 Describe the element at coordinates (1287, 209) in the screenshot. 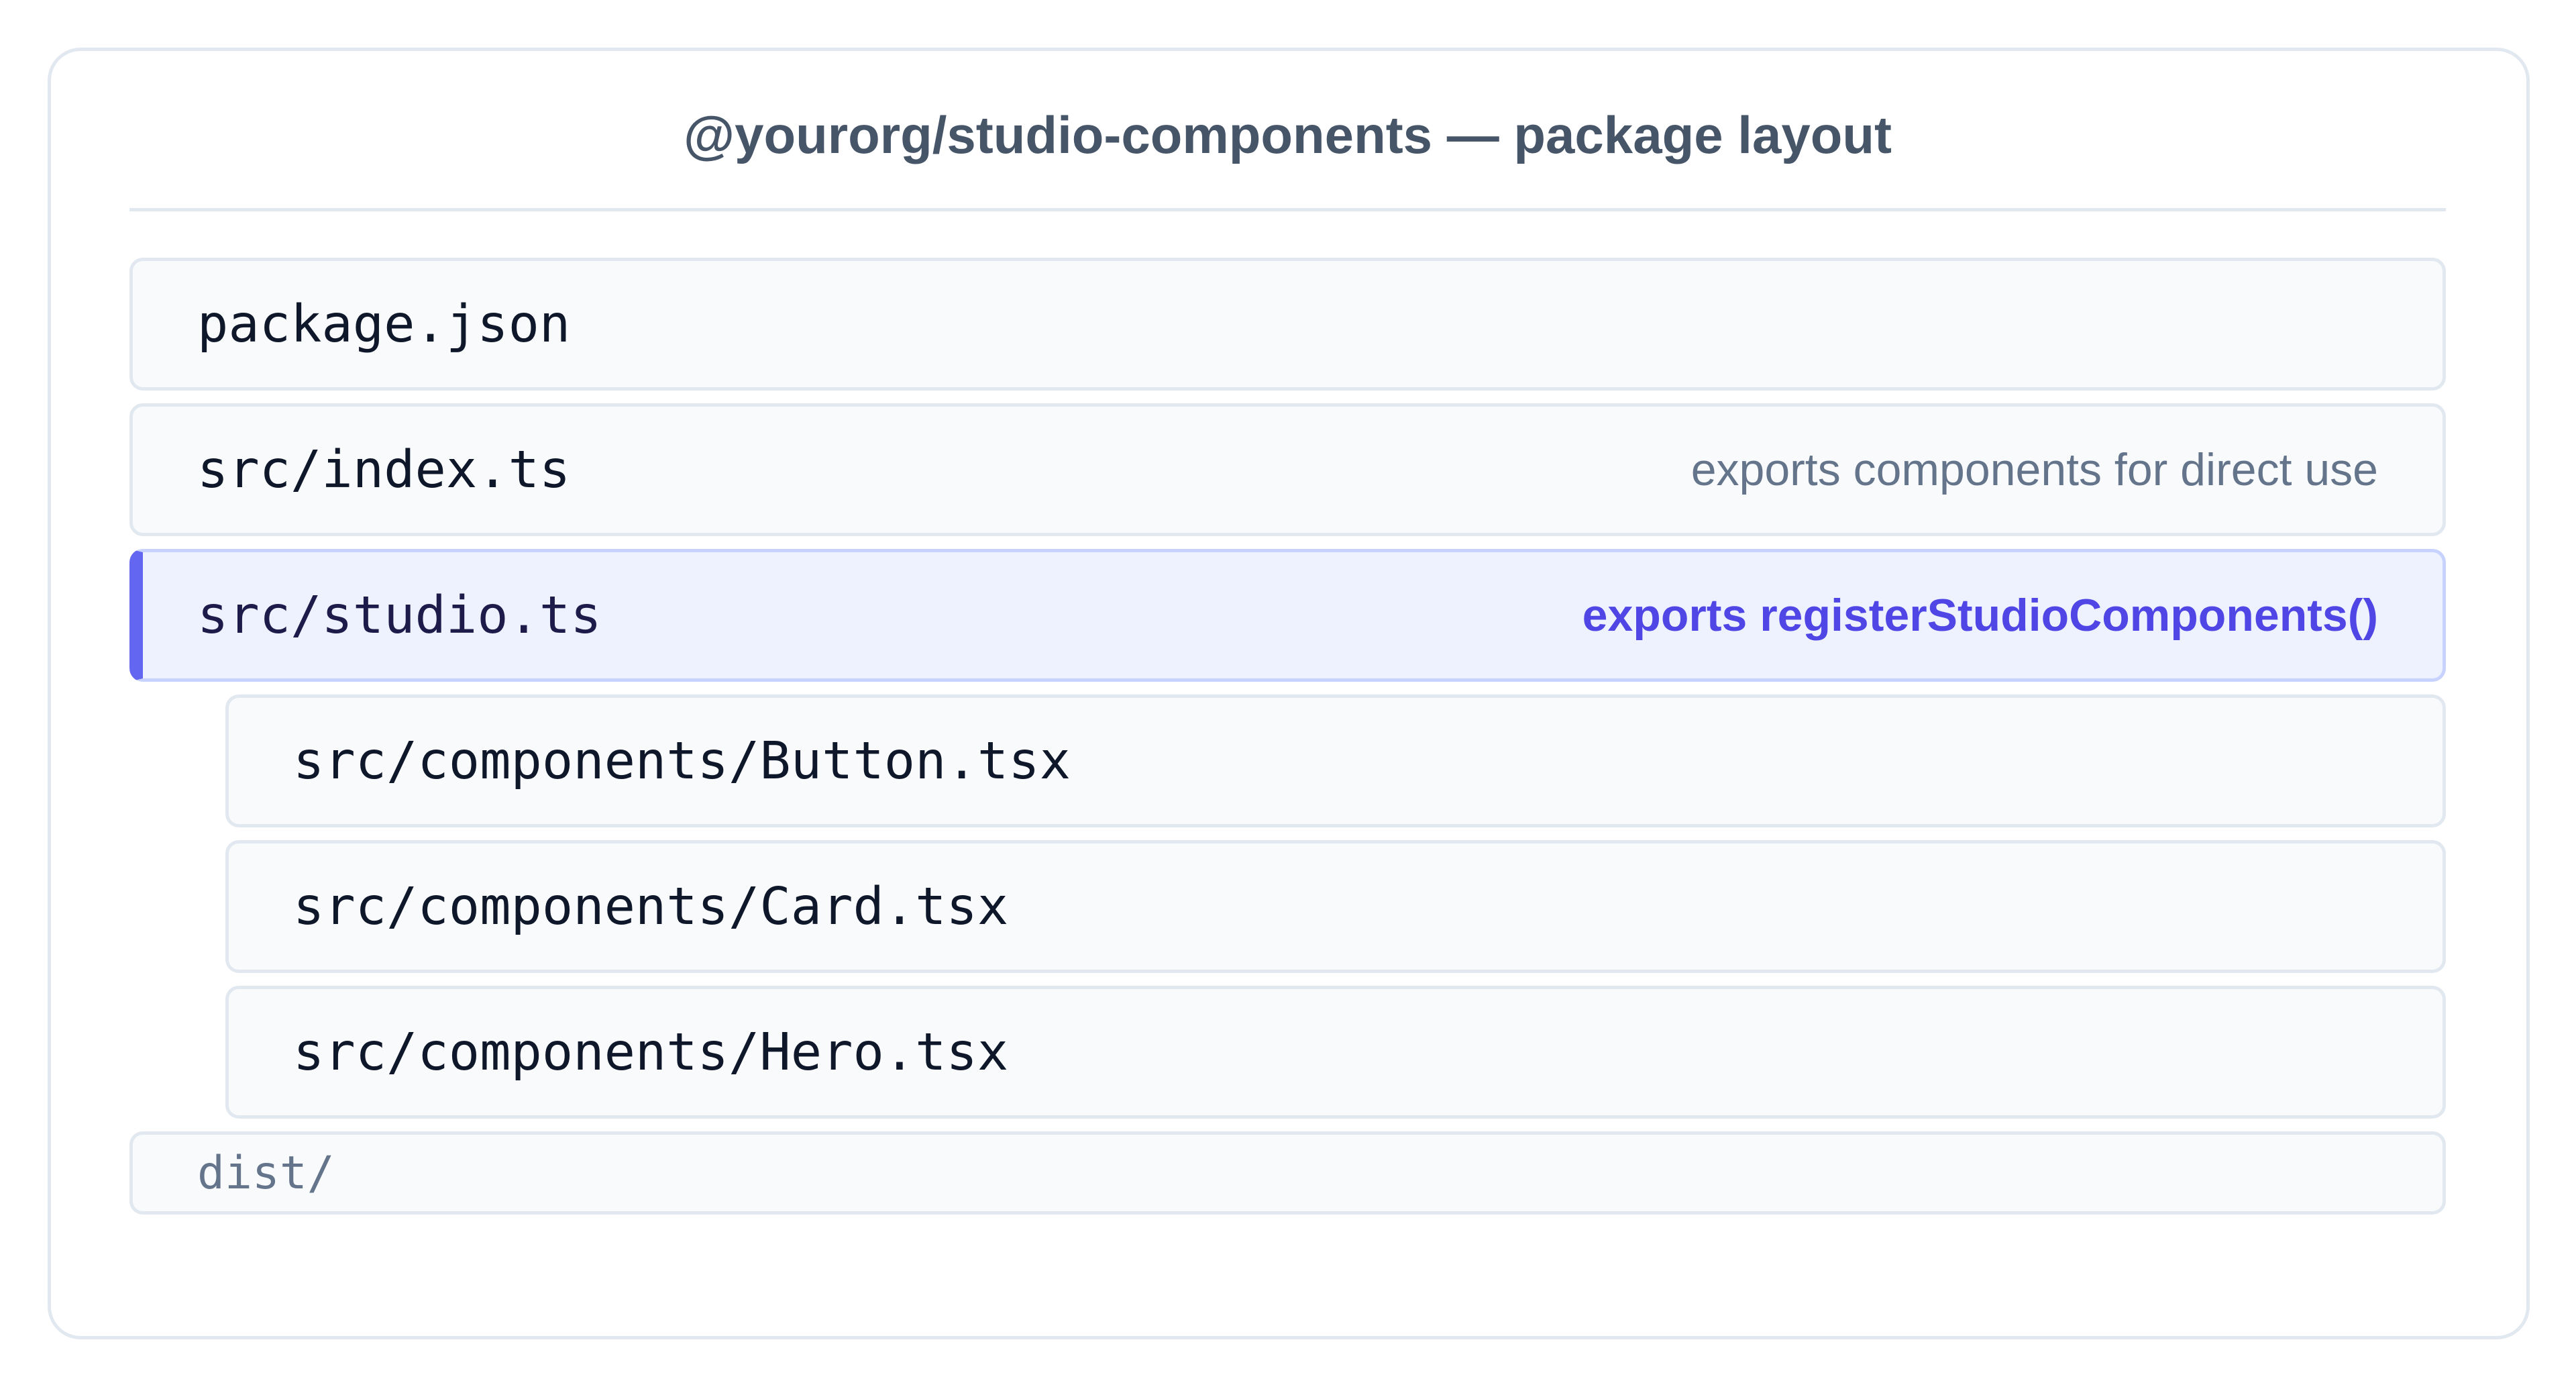

I see `title-divider` at that location.